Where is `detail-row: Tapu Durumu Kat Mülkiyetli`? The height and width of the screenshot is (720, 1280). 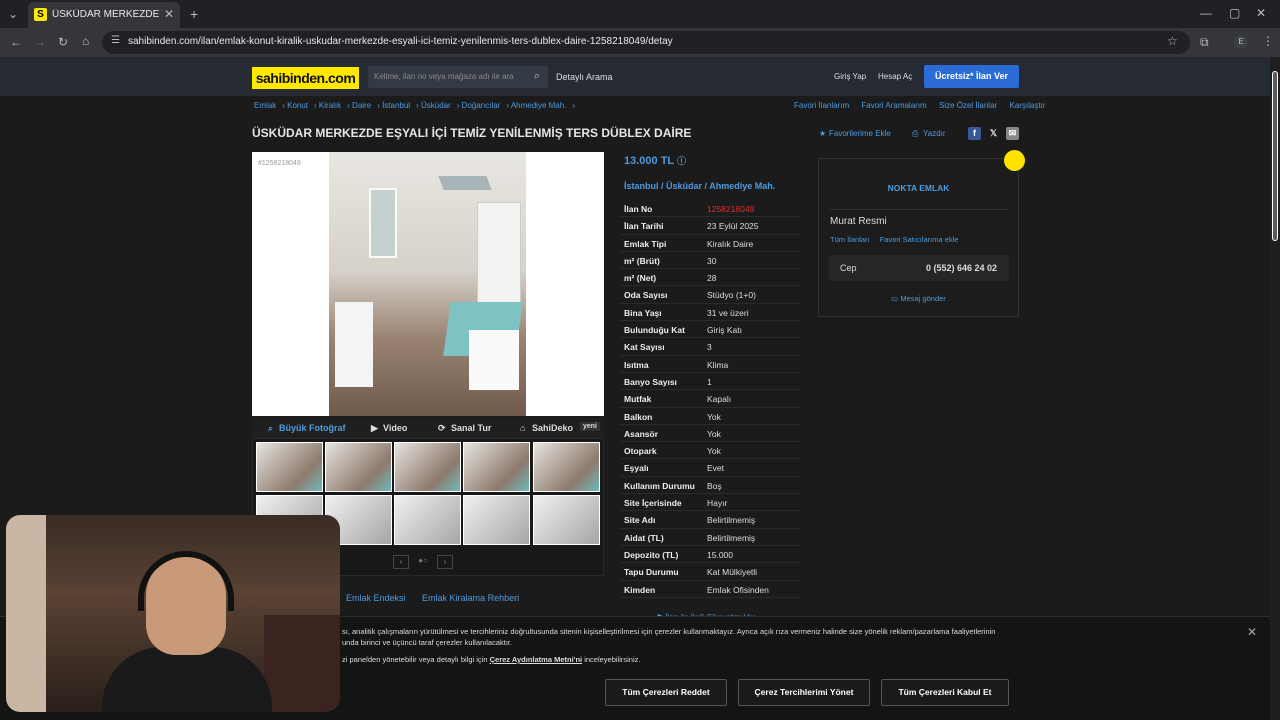 detail-row: Tapu Durumu Kat Mülkiyetli is located at coordinates (710, 572).